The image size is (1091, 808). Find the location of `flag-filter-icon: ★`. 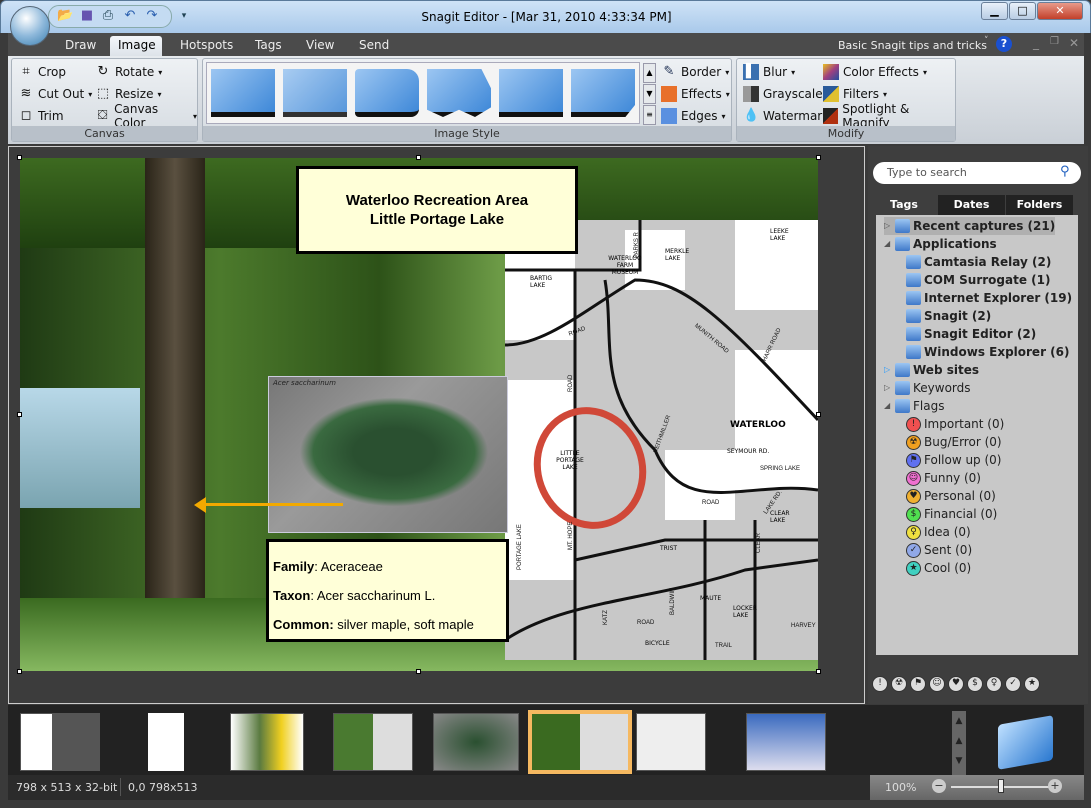

flag-filter-icon: ★ is located at coordinates (1032, 684).